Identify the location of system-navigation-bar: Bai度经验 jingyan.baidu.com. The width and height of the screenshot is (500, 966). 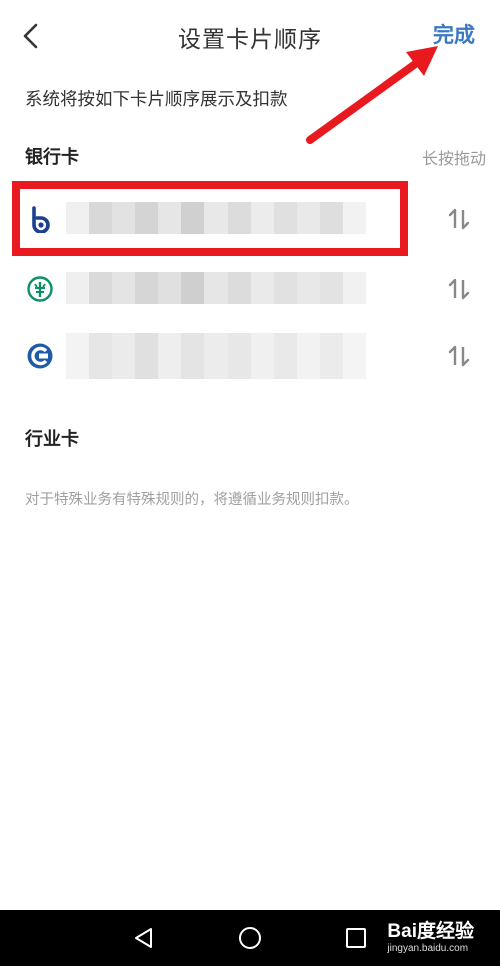
(250, 938).